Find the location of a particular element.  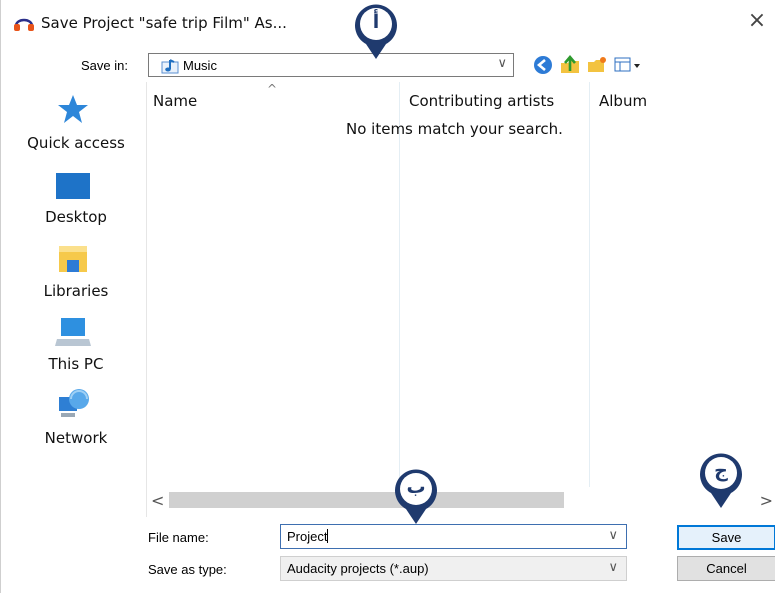

star-pin-icon is located at coordinates (73, 109).